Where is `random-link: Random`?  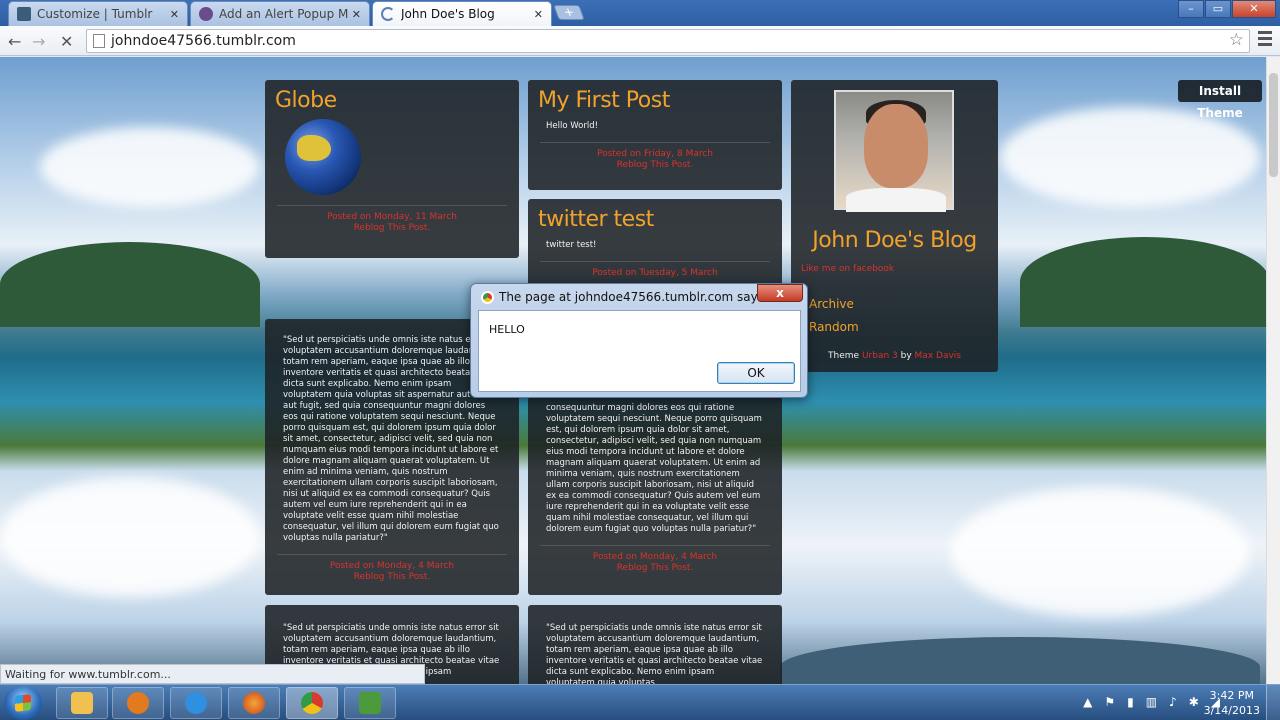 random-link: Random is located at coordinates (834, 327).